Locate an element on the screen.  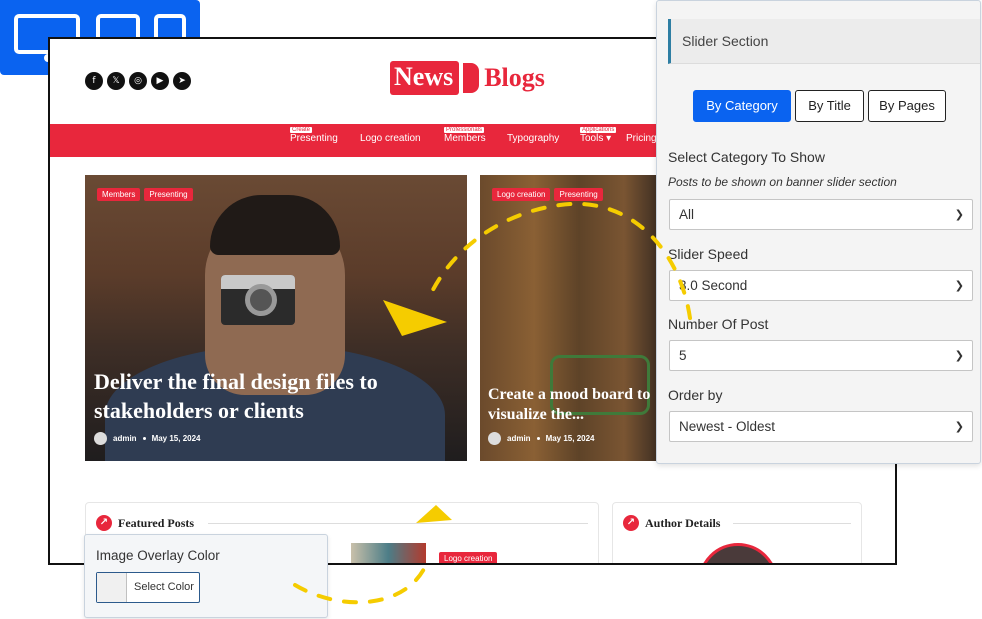
tab-by-pages: By Pages is located at coordinates (907, 106).